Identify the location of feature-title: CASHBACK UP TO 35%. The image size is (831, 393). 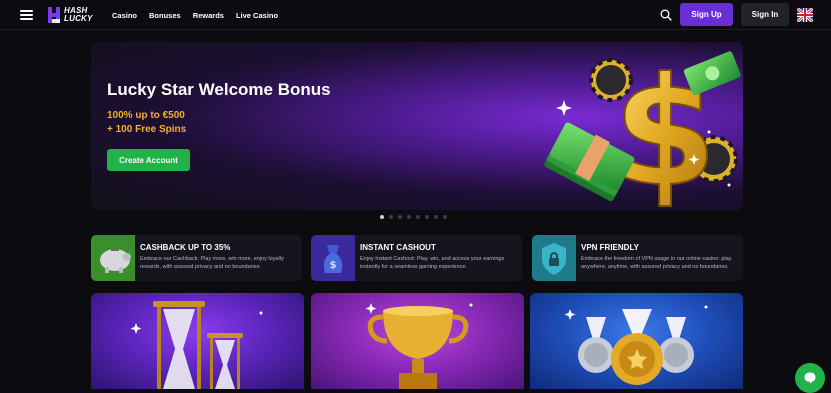
(185, 247).